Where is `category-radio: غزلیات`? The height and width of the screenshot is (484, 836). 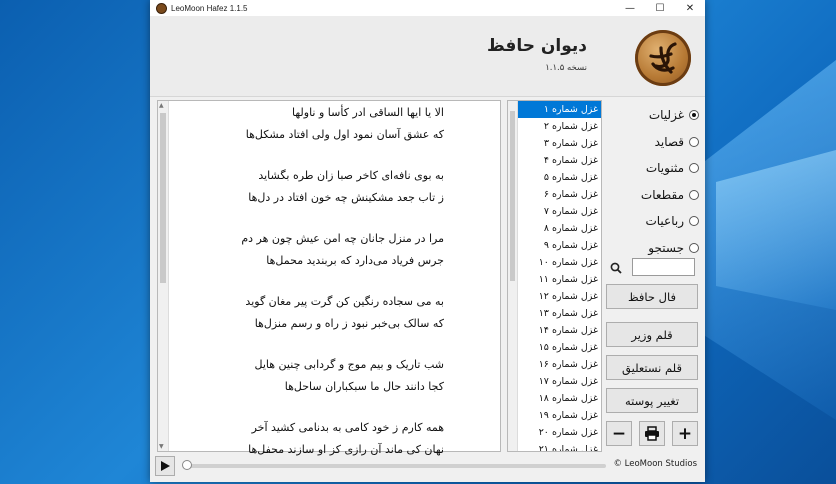
category-radio: غزلیات is located at coordinates (652, 115).